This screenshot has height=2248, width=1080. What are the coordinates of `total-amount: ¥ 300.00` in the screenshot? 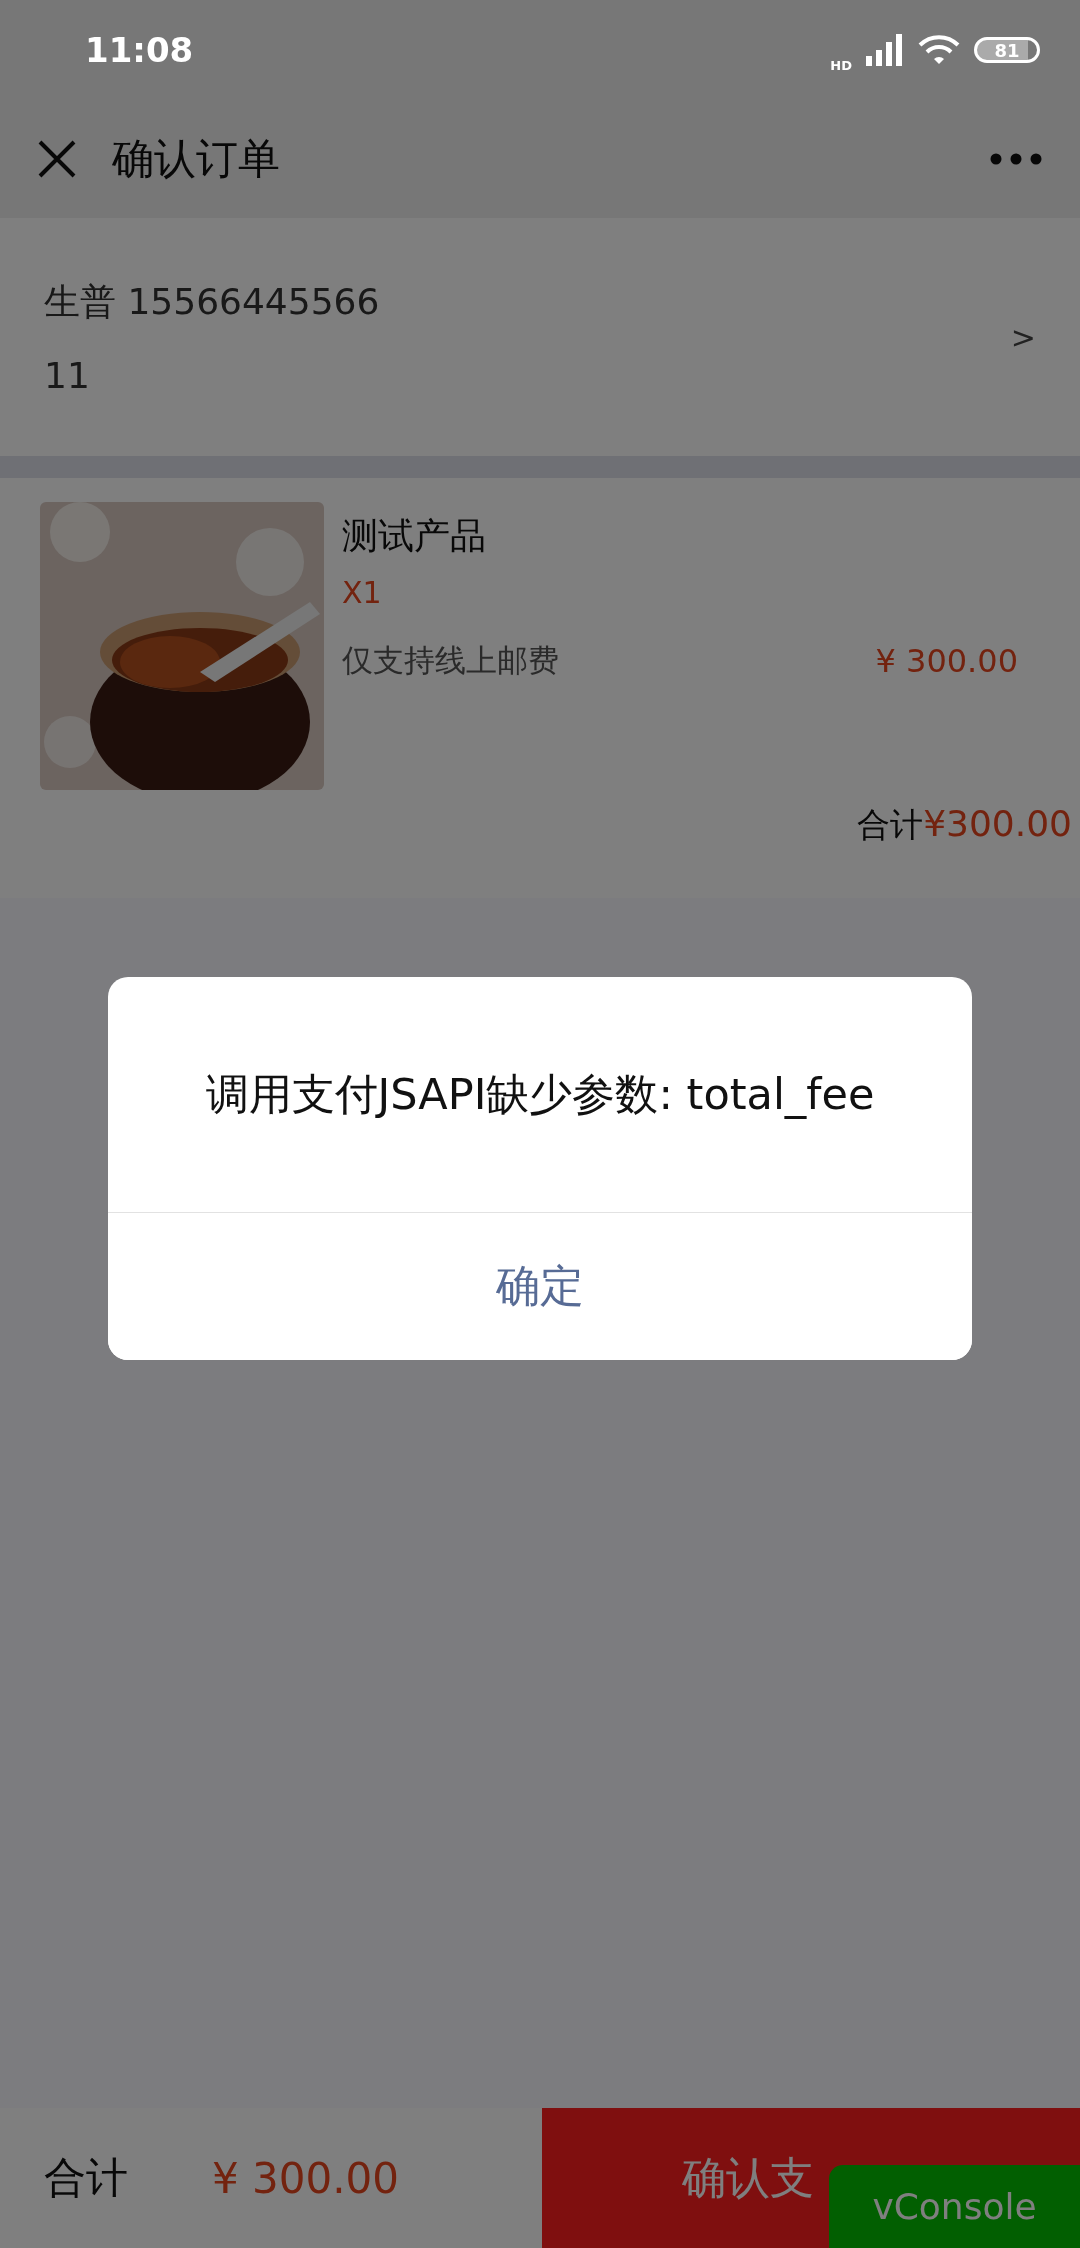 It's located at (306, 2178).